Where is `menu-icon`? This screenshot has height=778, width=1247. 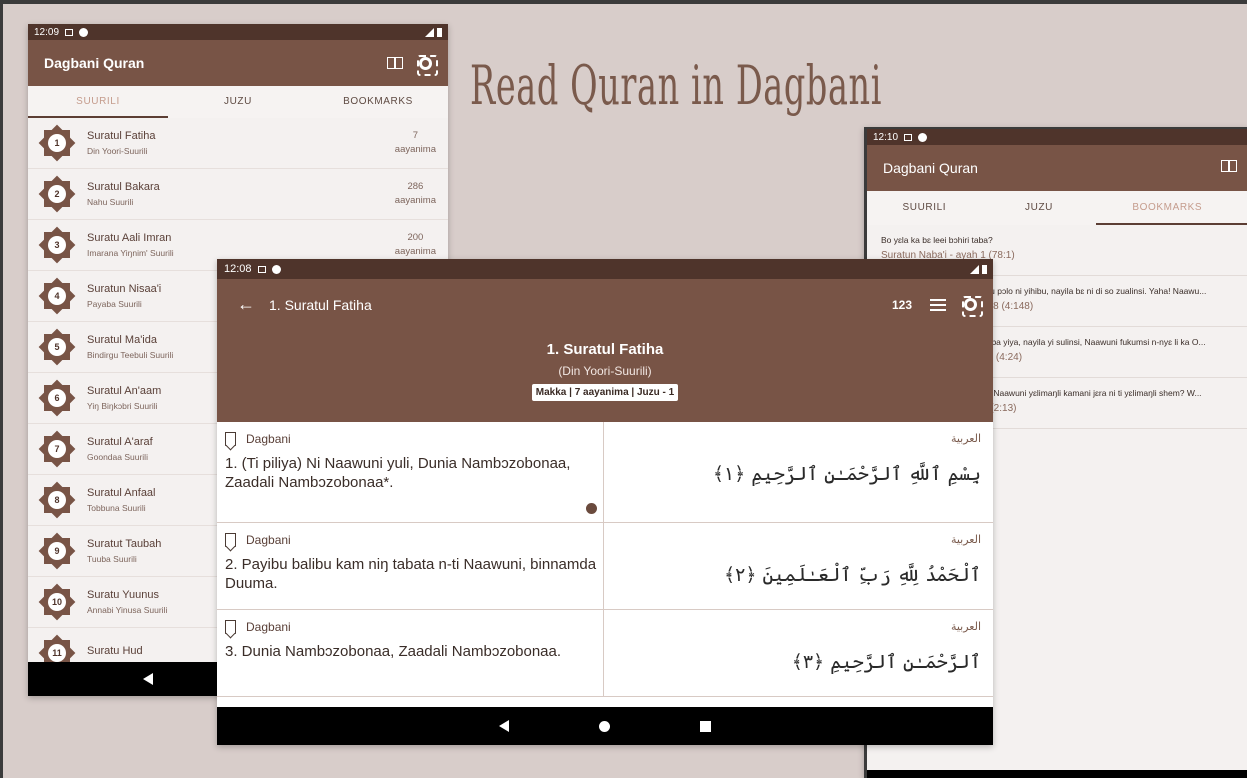
menu-icon is located at coordinates (938, 304).